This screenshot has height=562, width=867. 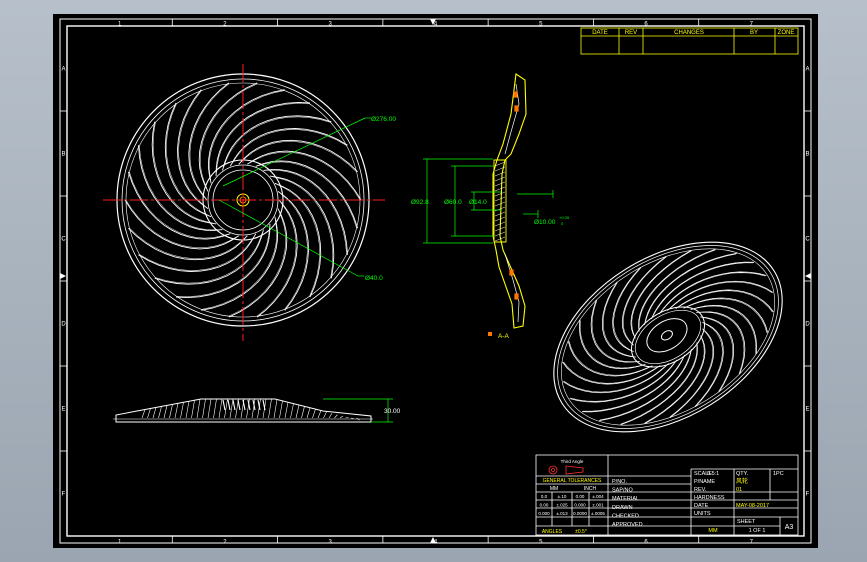 What do you see at coordinates (701, 506) in the screenshot?
I see `date-label: DATE` at bounding box center [701, 506].